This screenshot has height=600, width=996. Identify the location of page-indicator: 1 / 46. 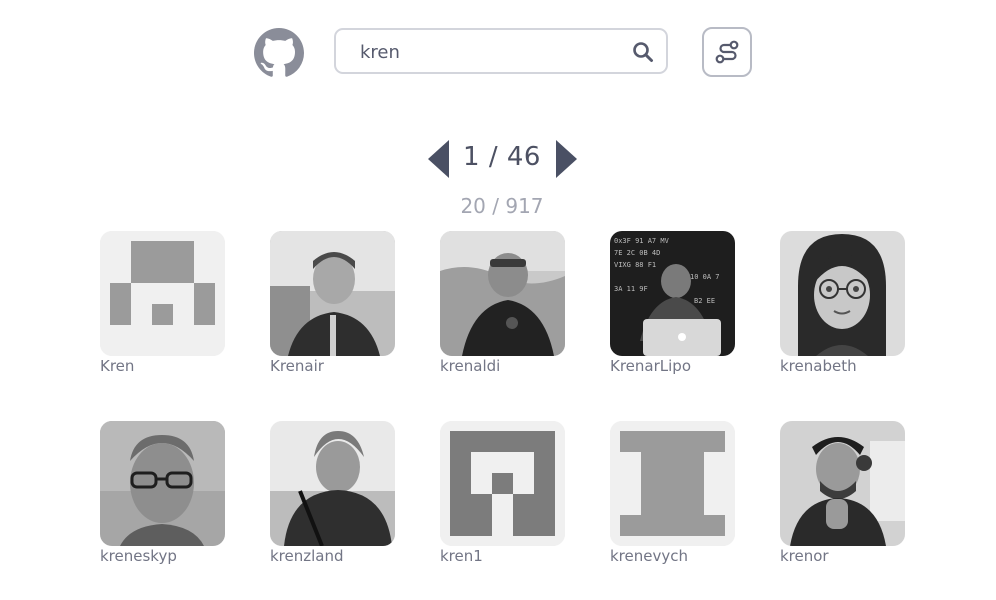
(502, 157).